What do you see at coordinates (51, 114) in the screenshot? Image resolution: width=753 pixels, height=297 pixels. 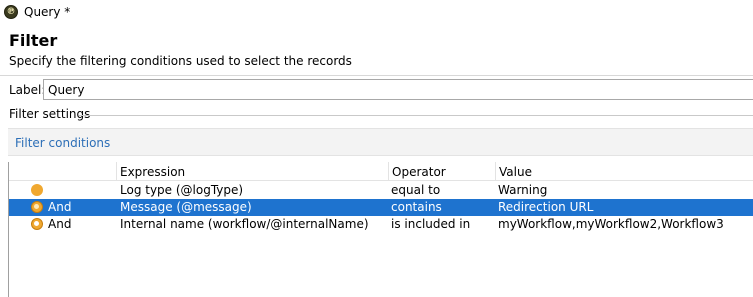 I see `section-title: Filter settings` at bounding box center [51, 114].